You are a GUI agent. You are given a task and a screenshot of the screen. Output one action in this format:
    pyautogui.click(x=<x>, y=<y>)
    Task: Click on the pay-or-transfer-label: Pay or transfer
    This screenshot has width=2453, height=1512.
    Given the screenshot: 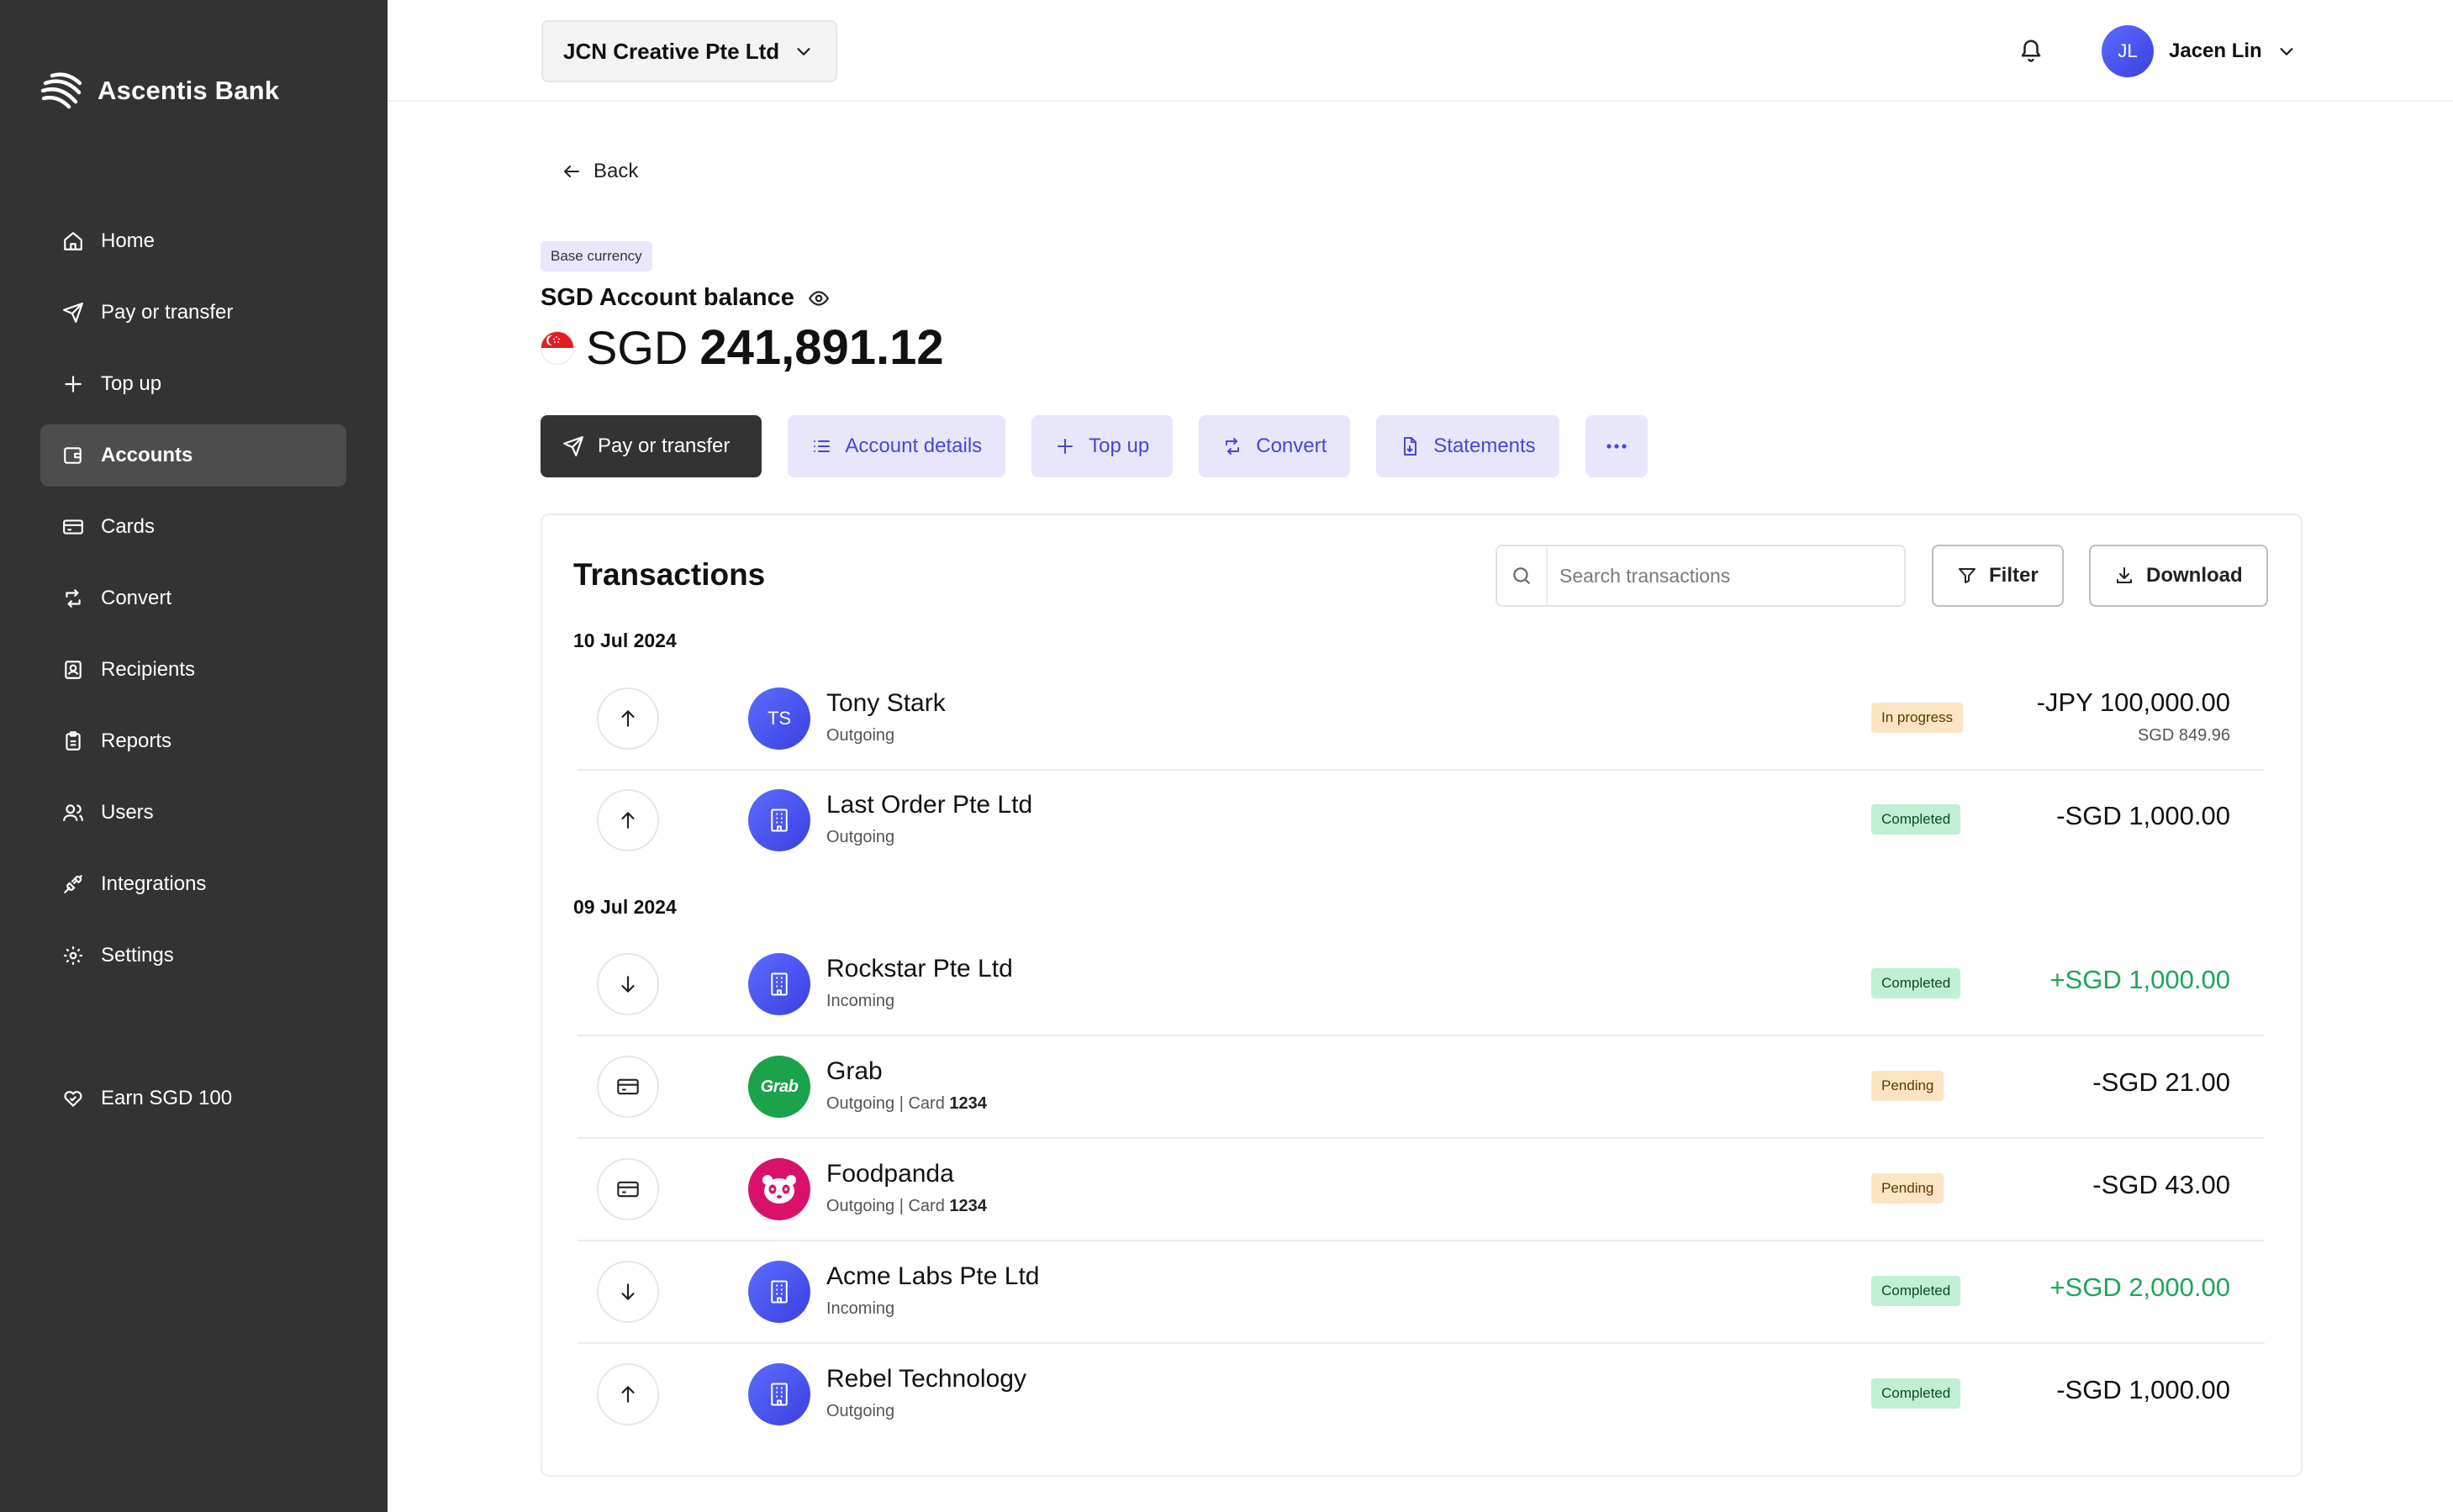 What is the action you would take?
    pyautogui.click(x=664, y=446)
    